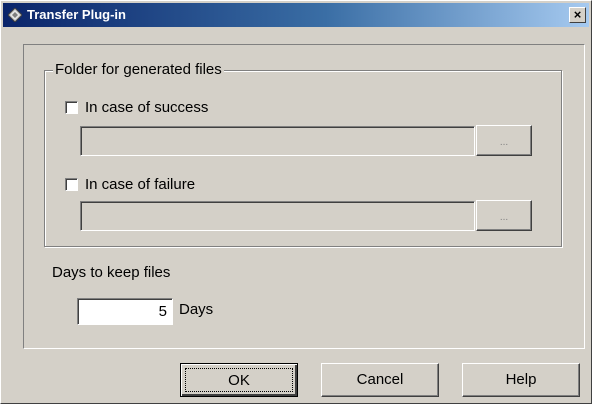 This screenshot has height=404, width=592. What do you see at coordinates (15, 15) in the screenshot?
I see `diamond-app-icon` at bounding box center [15, 15].